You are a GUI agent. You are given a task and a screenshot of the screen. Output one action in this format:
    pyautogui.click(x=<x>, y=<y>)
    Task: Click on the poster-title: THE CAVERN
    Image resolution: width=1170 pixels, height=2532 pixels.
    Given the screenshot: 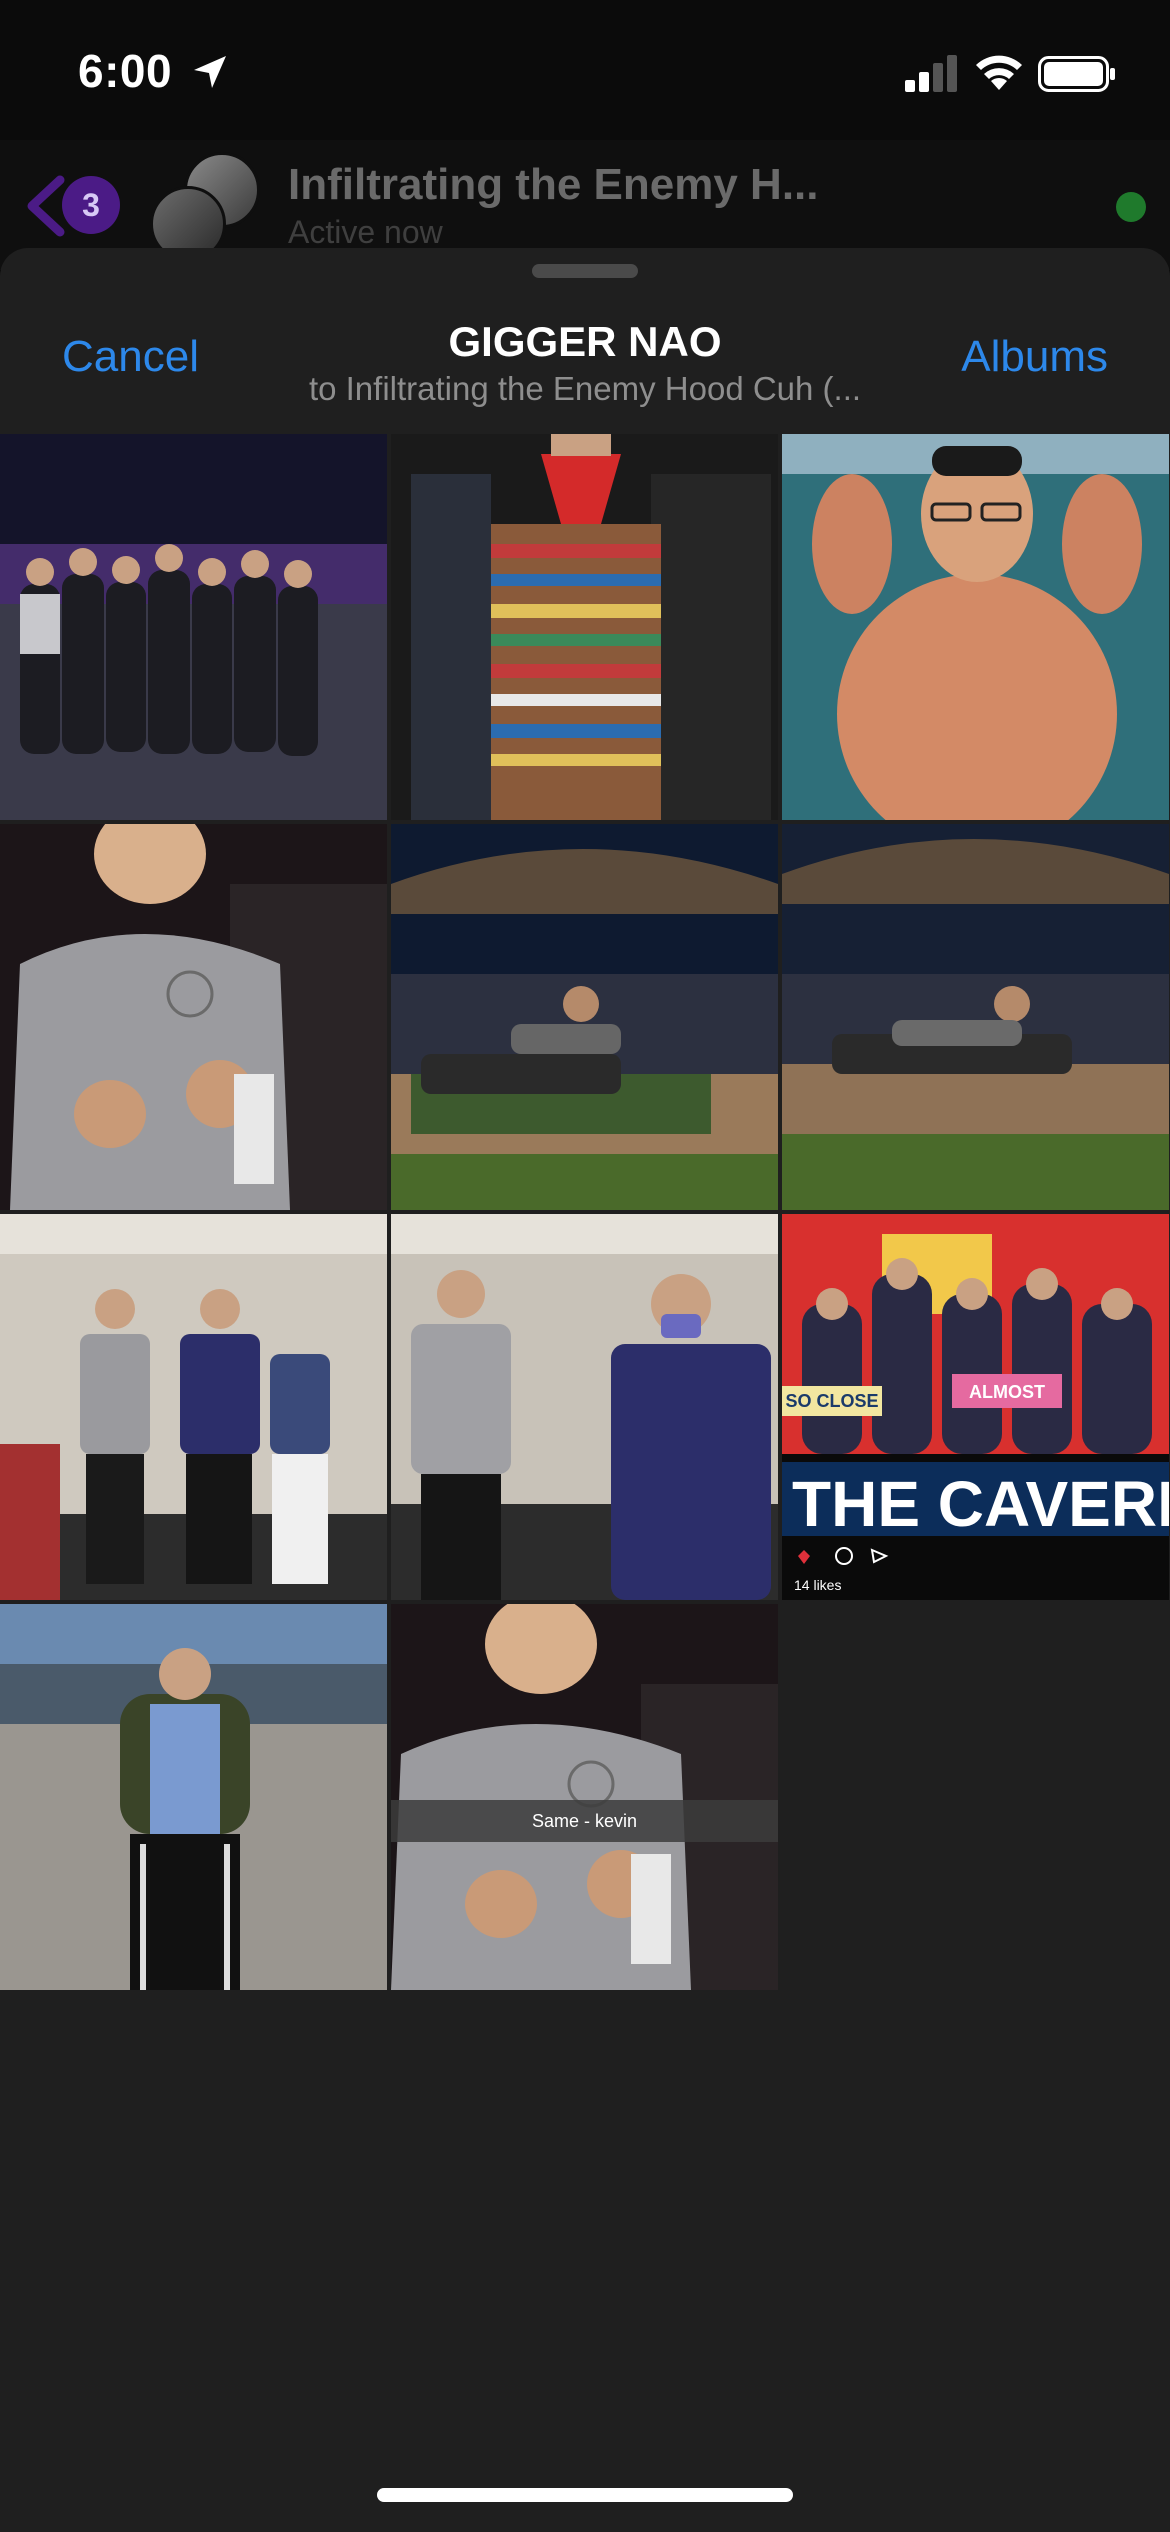 What is the action you would take?
    pyautogui.click(x=980, y=1504)
    